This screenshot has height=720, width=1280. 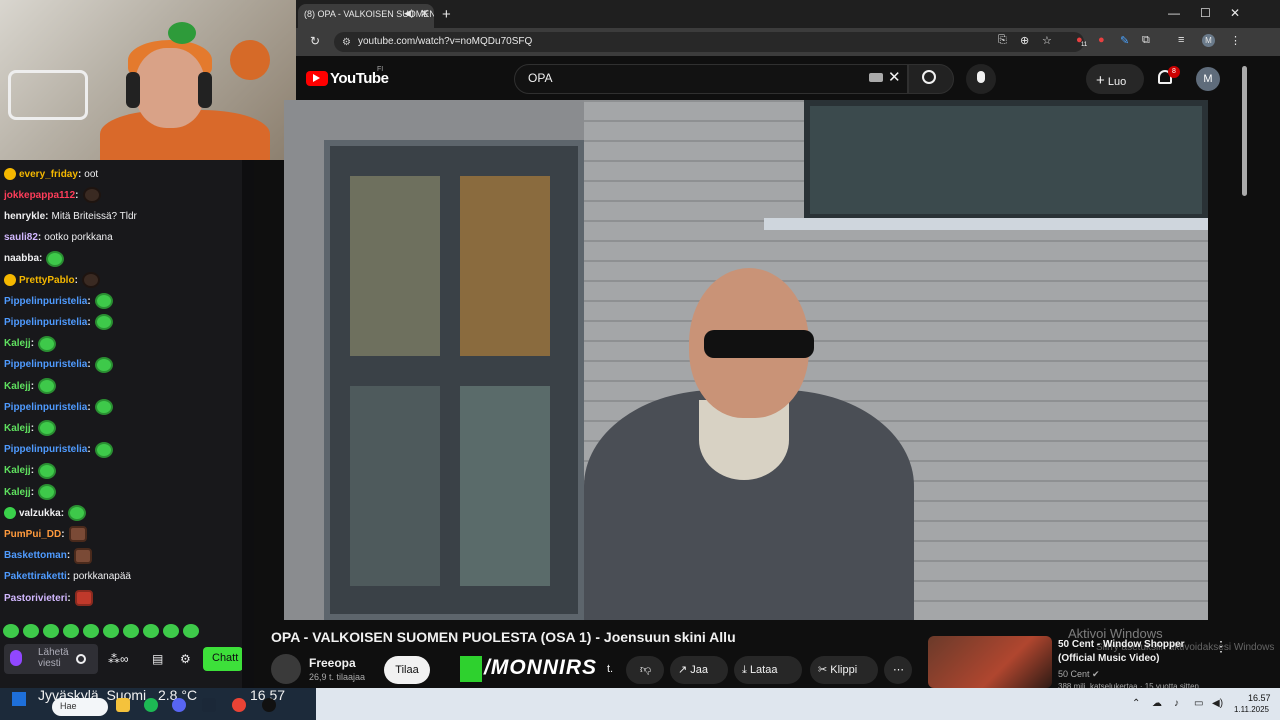 I want to click on share-button: ↗ Jaa, so click(x=699, y=670).